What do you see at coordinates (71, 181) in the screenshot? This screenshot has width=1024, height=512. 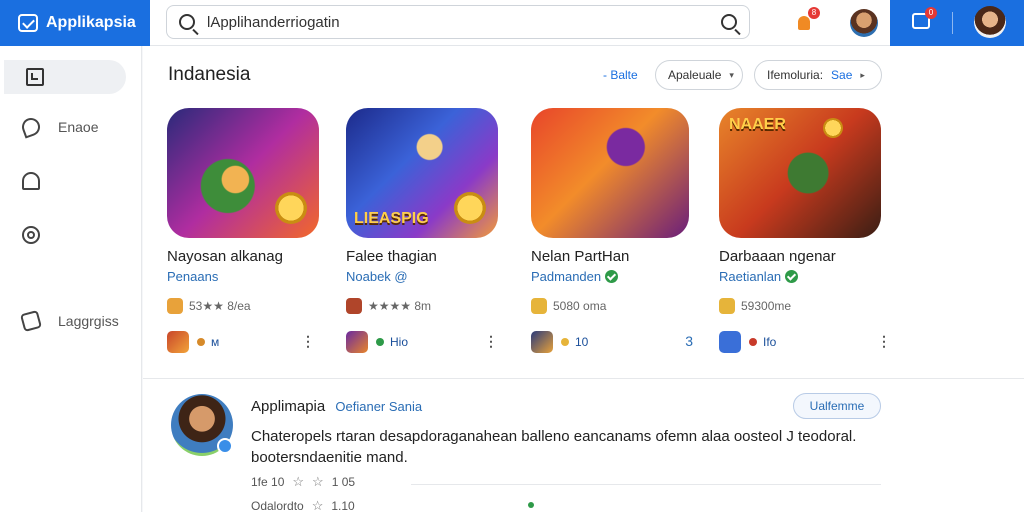 I see `sidebar-item-notifications` at bounding box center [71, 181].